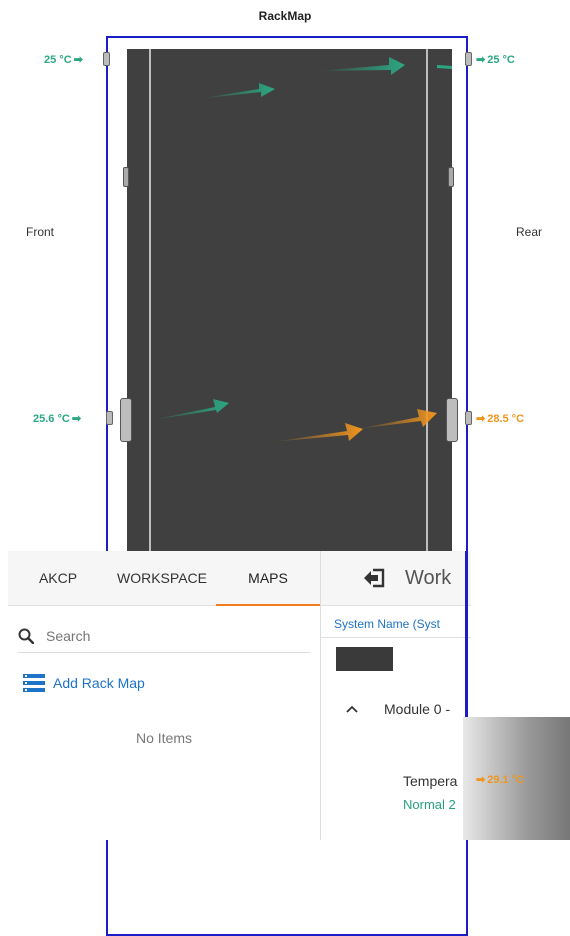 The image size is (570, 936). What do you see at coordinates (58, 578) in the screenshot?
I see `tab-akcp: AKCP` at bounding box center [58, 578].